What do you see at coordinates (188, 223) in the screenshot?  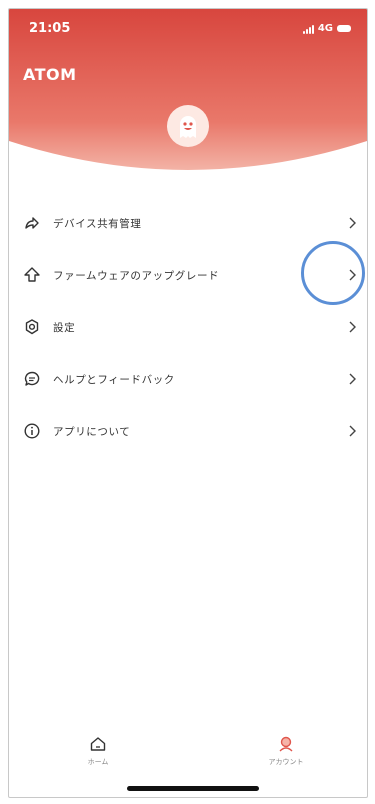 I see `menu-item-device-sharing: デバイス共有管理` at bounding box center [188, 223].